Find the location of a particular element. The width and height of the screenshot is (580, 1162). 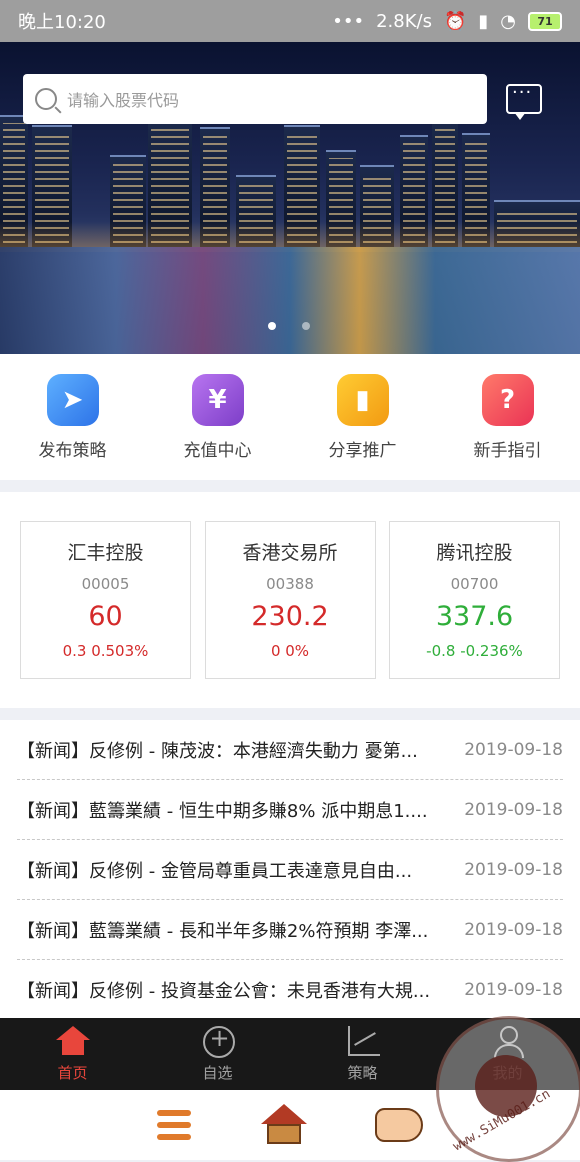

carousel-indicator is located at coordinates (289, 326).